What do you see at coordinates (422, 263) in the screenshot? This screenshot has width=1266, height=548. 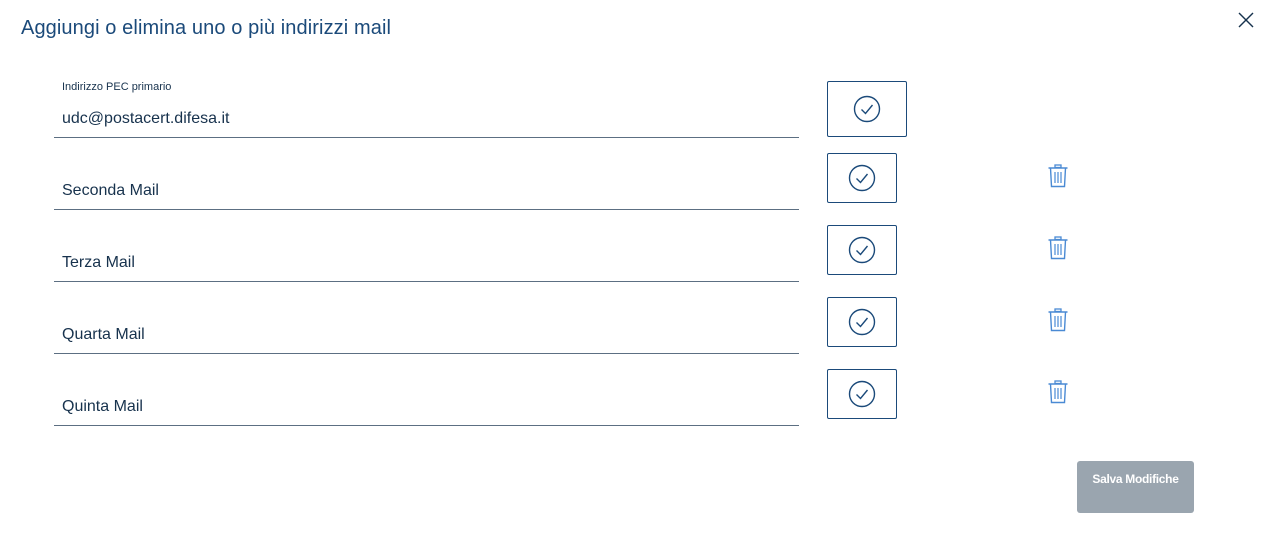 I see `third-email-input` at bounding box center [422, 263].